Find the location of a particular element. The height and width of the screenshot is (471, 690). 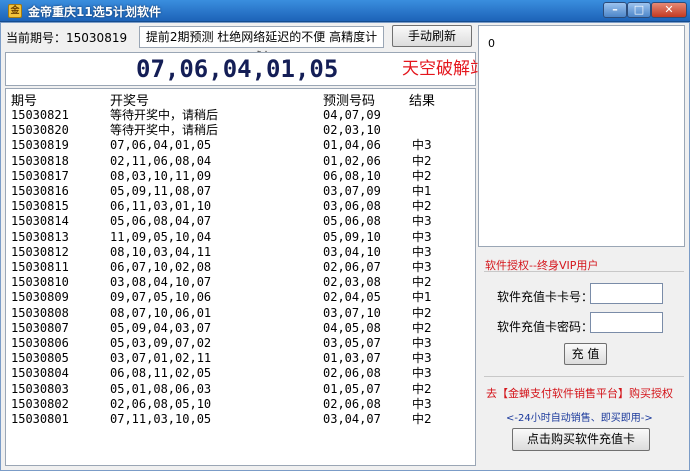

cell-draw: 06,08,11,02,05 is located at coordinates (161, 373).